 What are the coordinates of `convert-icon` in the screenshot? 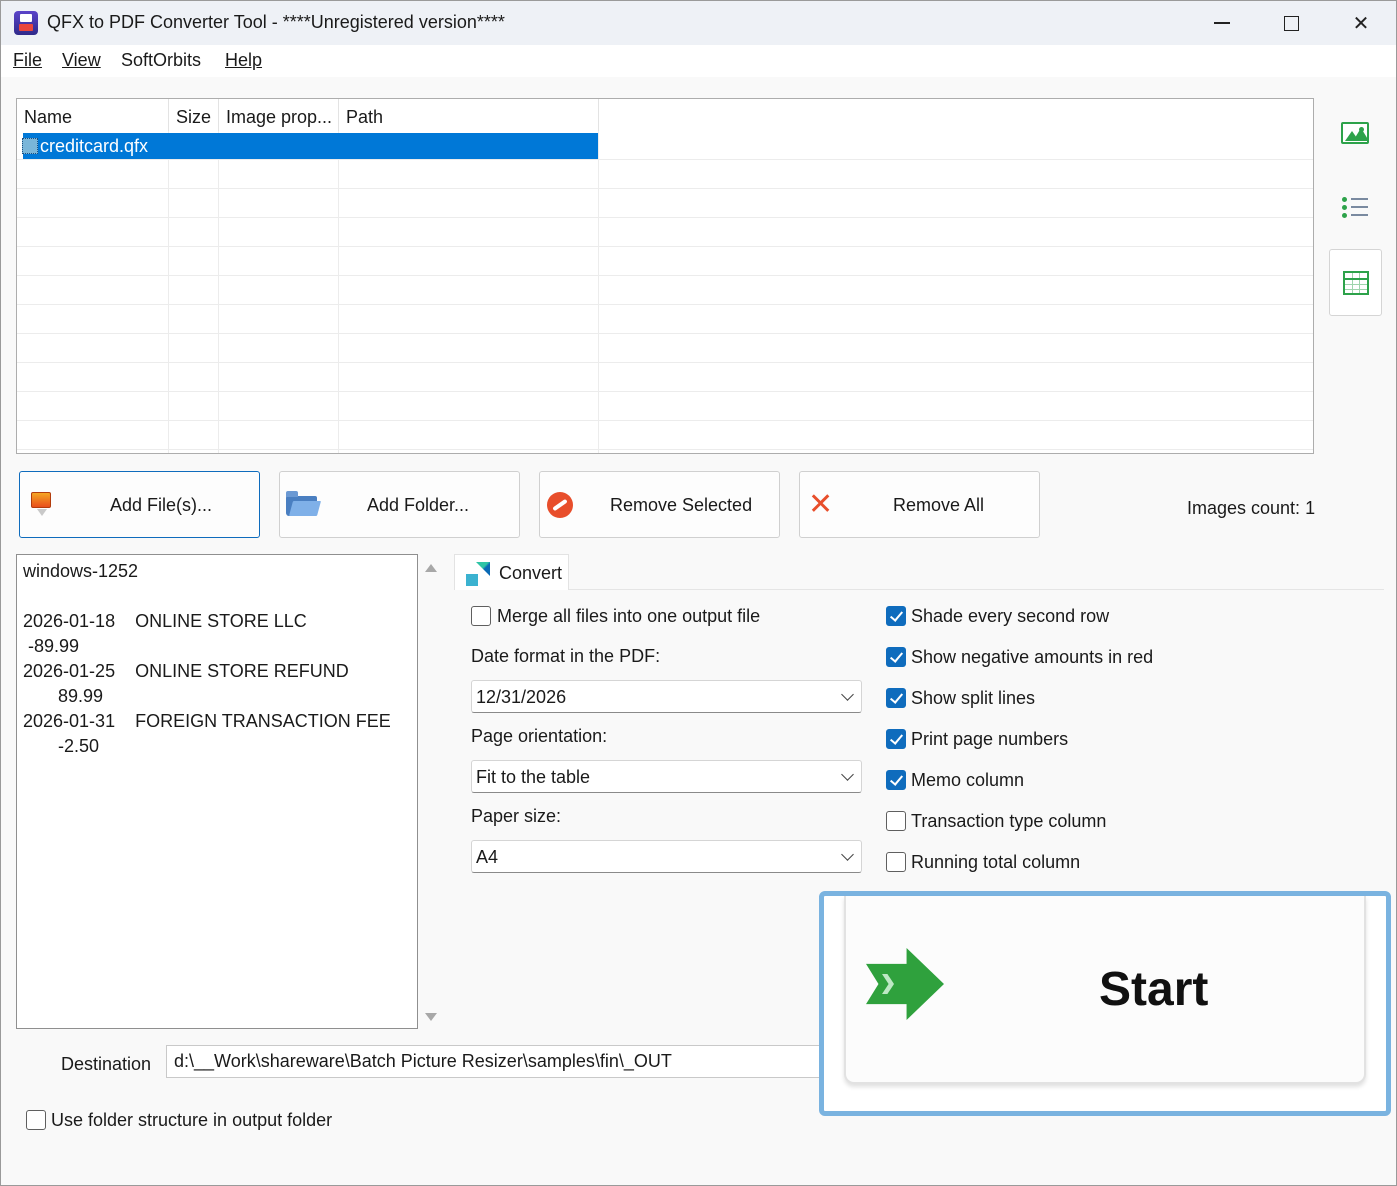 It's located at (478, 574).